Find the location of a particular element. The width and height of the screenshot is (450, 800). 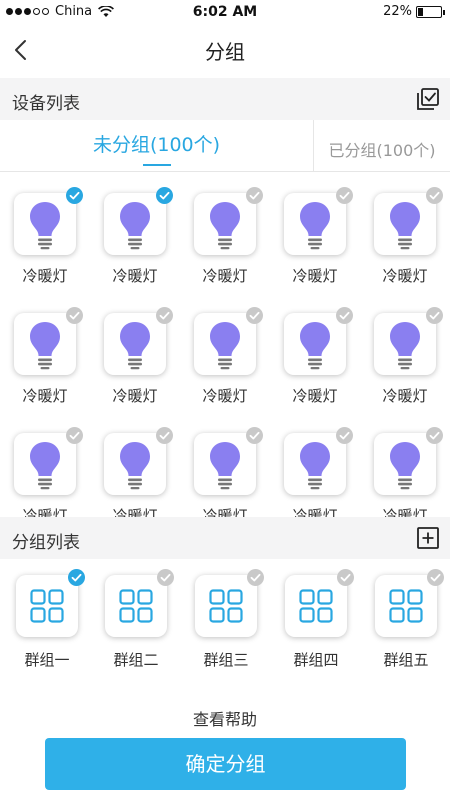

group-item: 群组四 is located at coordinates (319, 614).